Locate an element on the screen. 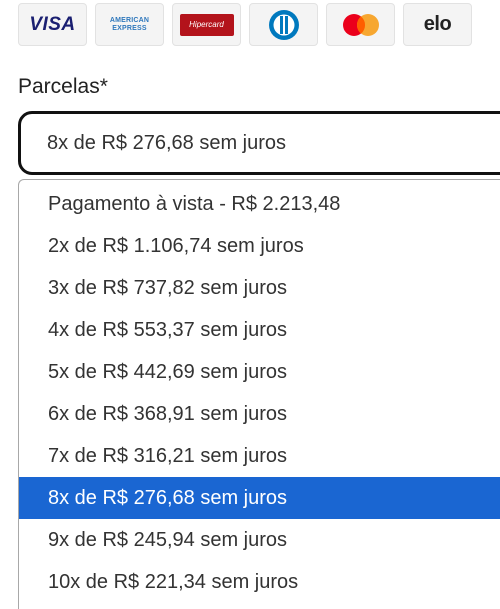  visa-card-option: VISA is located at coordinates (52, 24).